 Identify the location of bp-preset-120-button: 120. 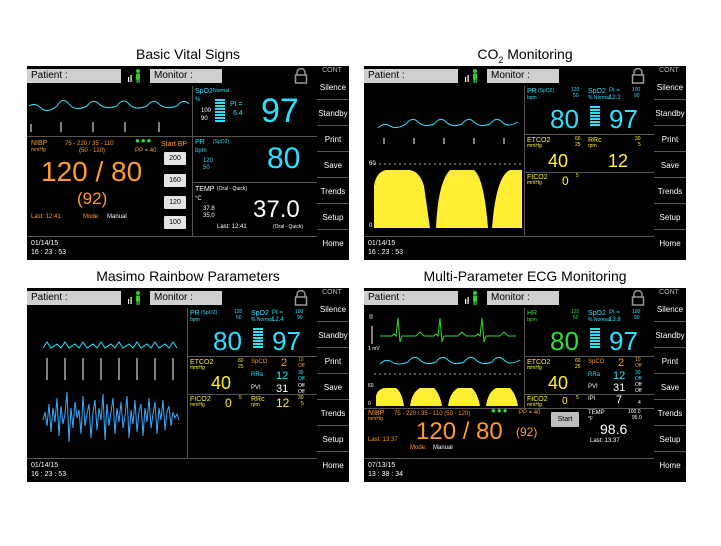
(175, 202).